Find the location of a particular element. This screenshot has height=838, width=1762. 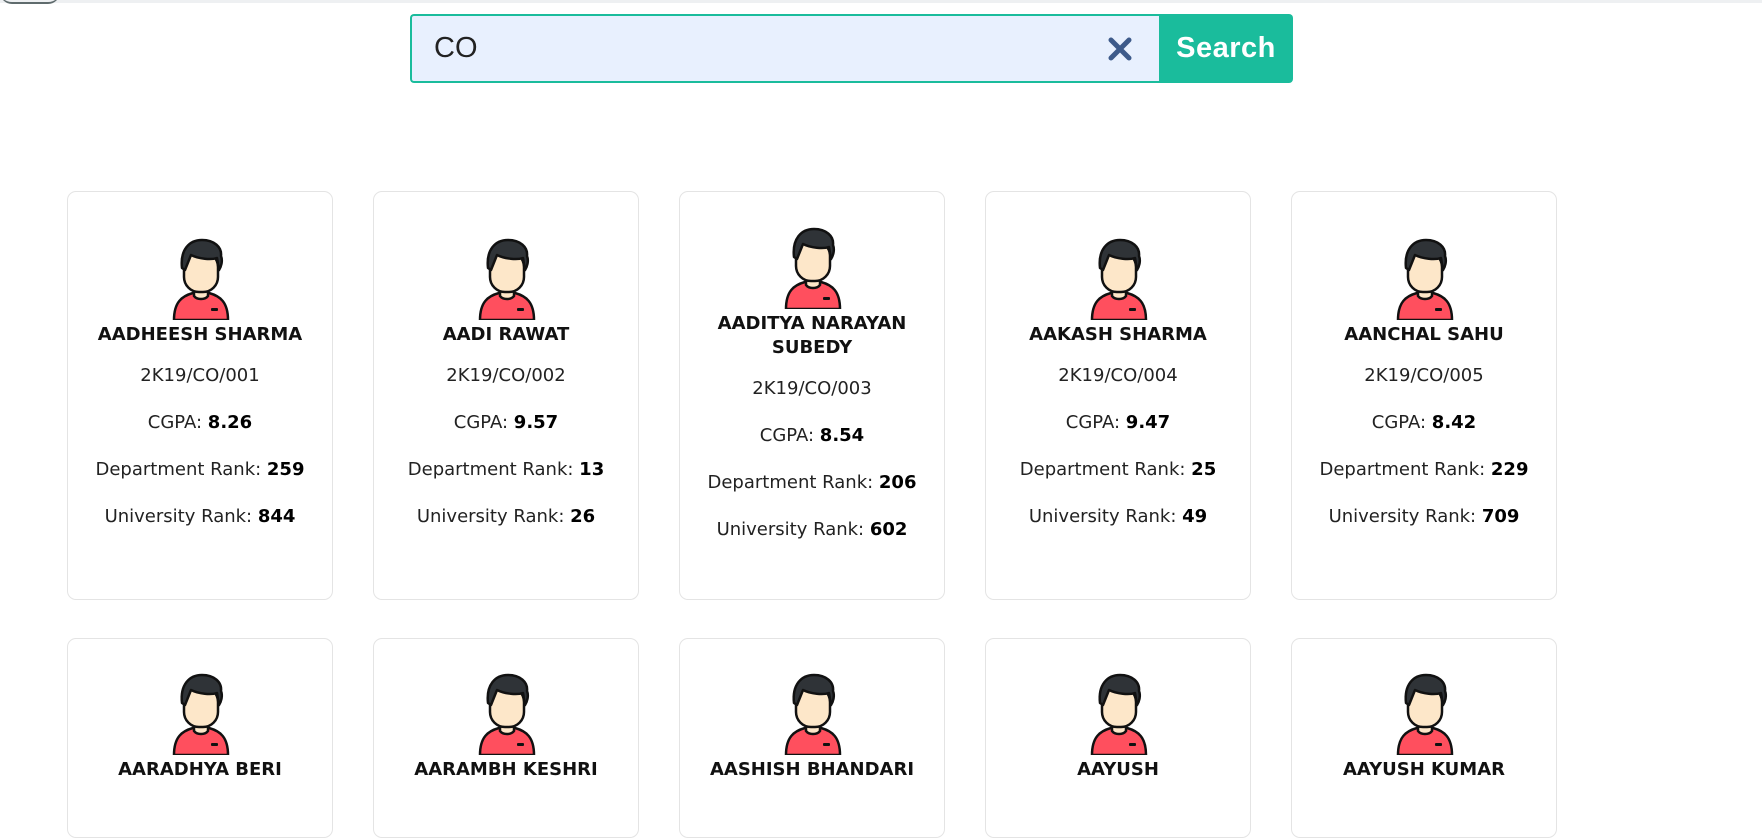

search-button: Search is located at coordinates (1226, 48).